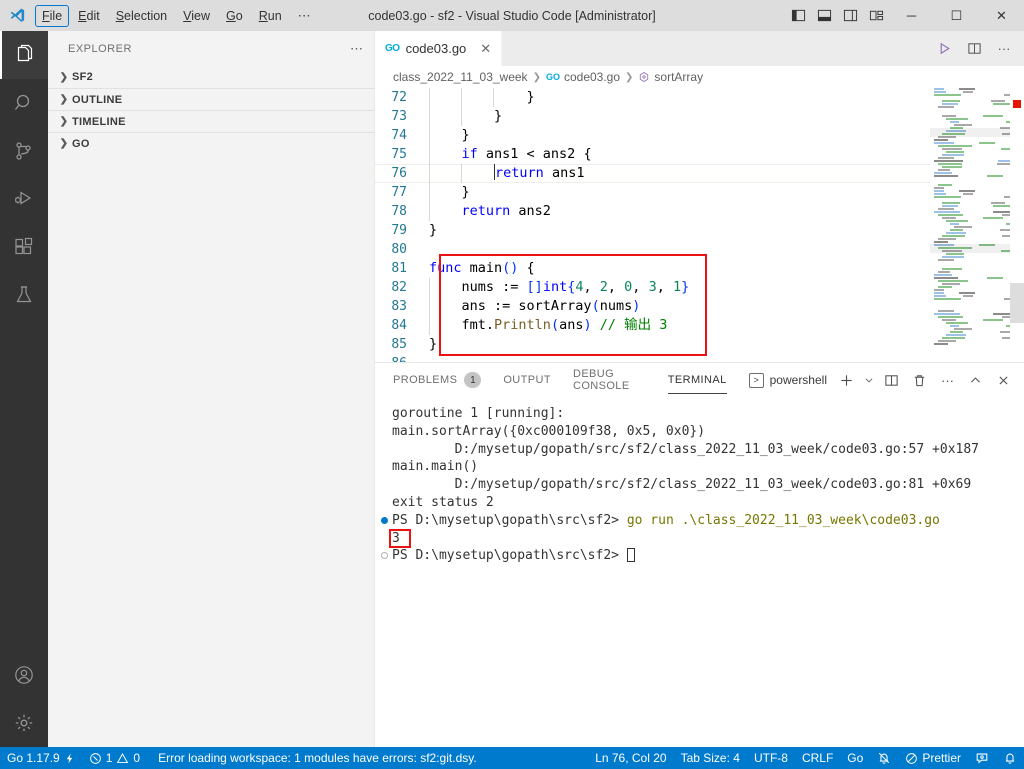  What do you see at coordinates (1001, 15) in the screenshot?
I see `close-button: ✕` at bounding box center [1001, 15].